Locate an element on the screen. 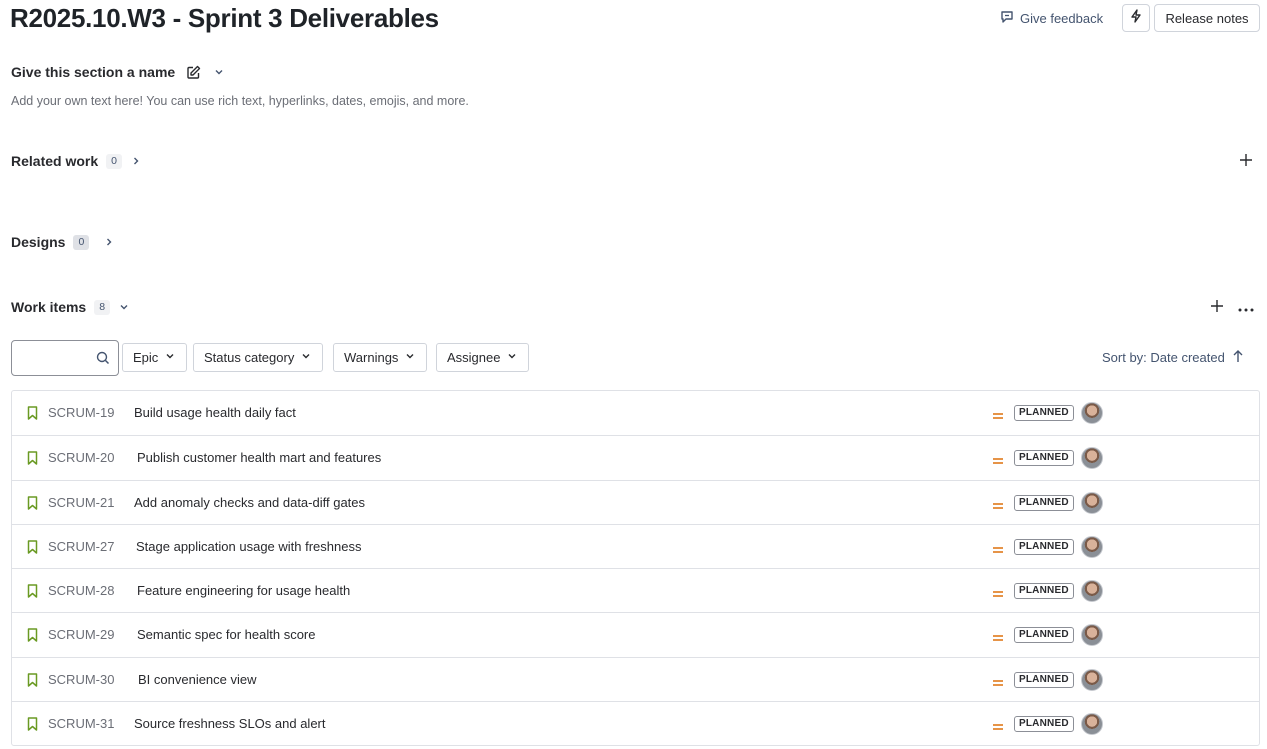 Image resolution: width=1267 pixels, height=749 pixels. add-related-work-button is located at coordinates (1246, 162).